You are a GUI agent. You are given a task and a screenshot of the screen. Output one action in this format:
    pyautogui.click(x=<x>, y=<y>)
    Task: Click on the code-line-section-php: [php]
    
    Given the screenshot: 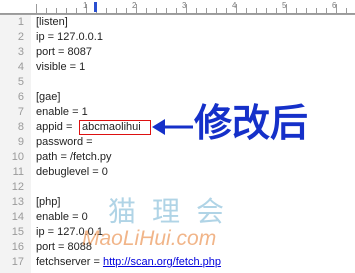 What is the action you would take?
    pyautogui.click(x=48, y=202)
    